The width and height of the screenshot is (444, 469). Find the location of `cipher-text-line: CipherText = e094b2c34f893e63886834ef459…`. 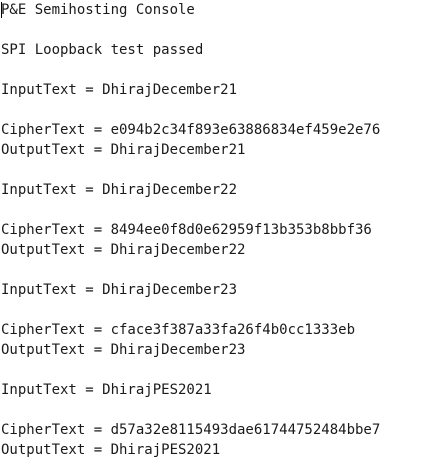

cipher-text-line: CipherText = e094b2c34f893e63886834ef459… is located at coordinates (191, 130).